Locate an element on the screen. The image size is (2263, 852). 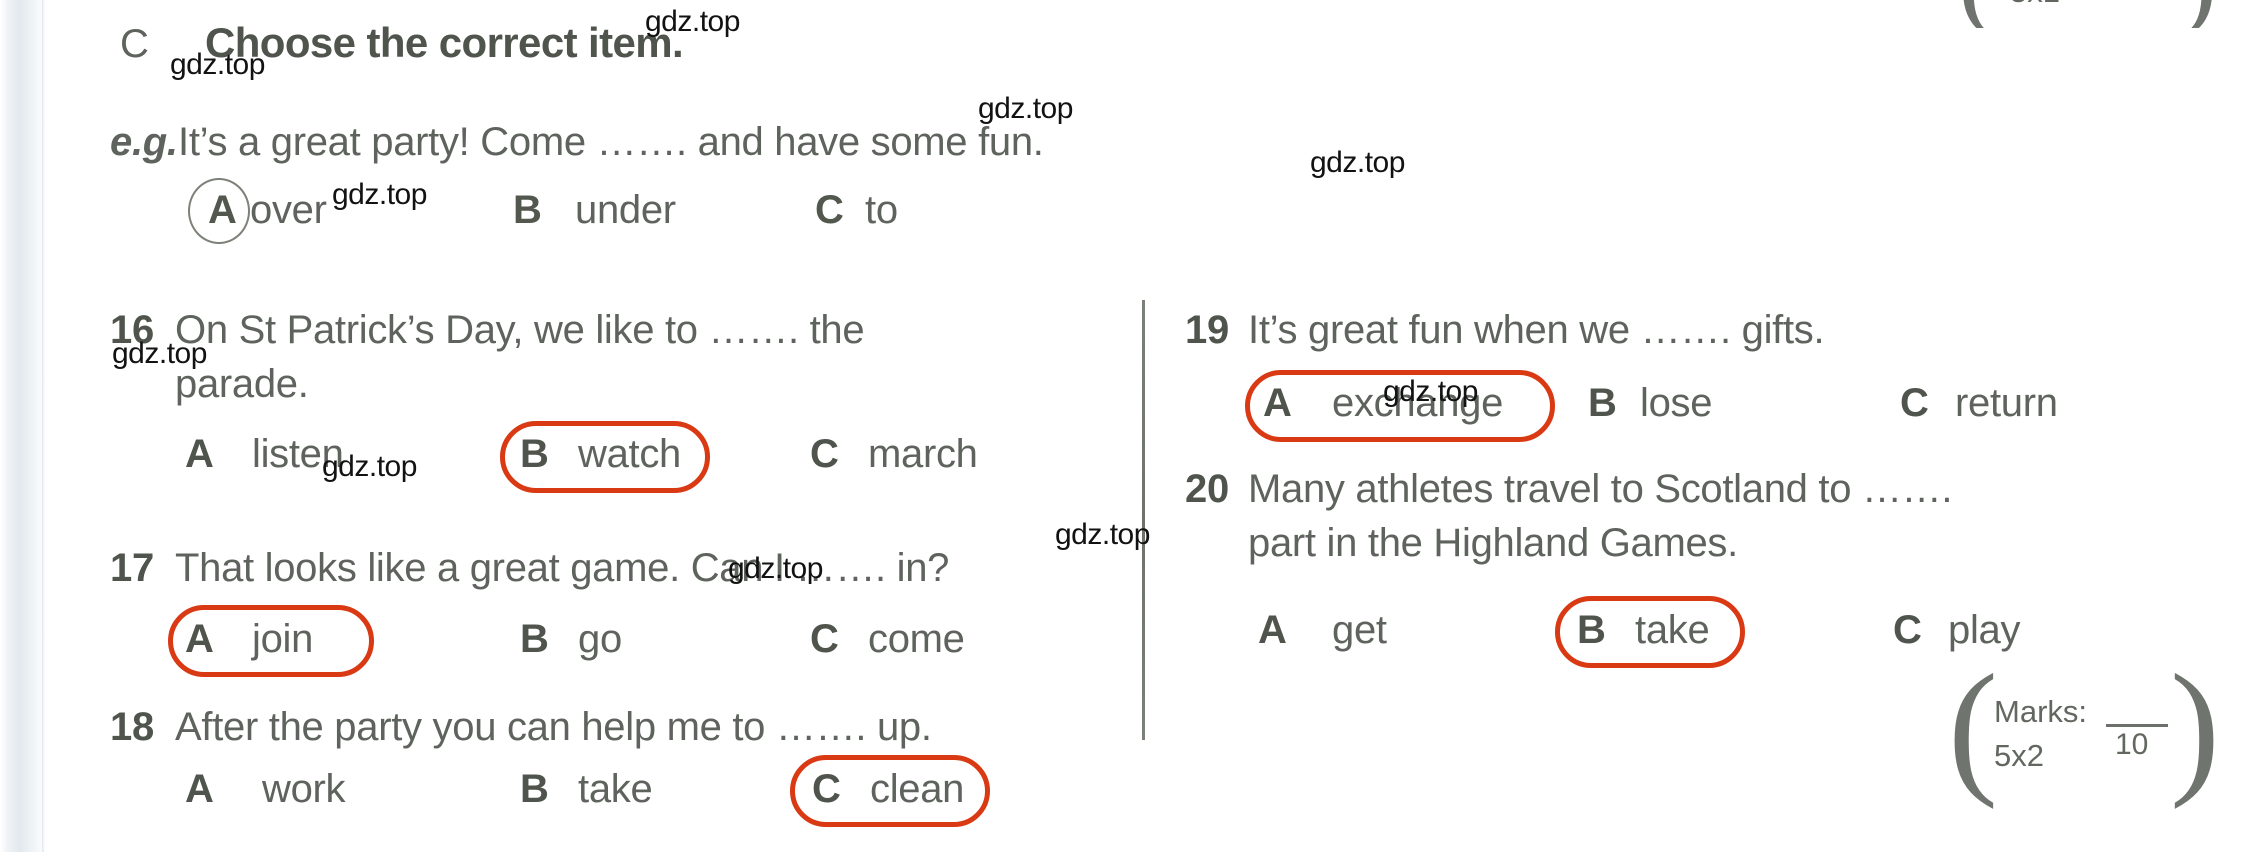
question-19-option-c-word: return is located at coordinates (2006, 403).